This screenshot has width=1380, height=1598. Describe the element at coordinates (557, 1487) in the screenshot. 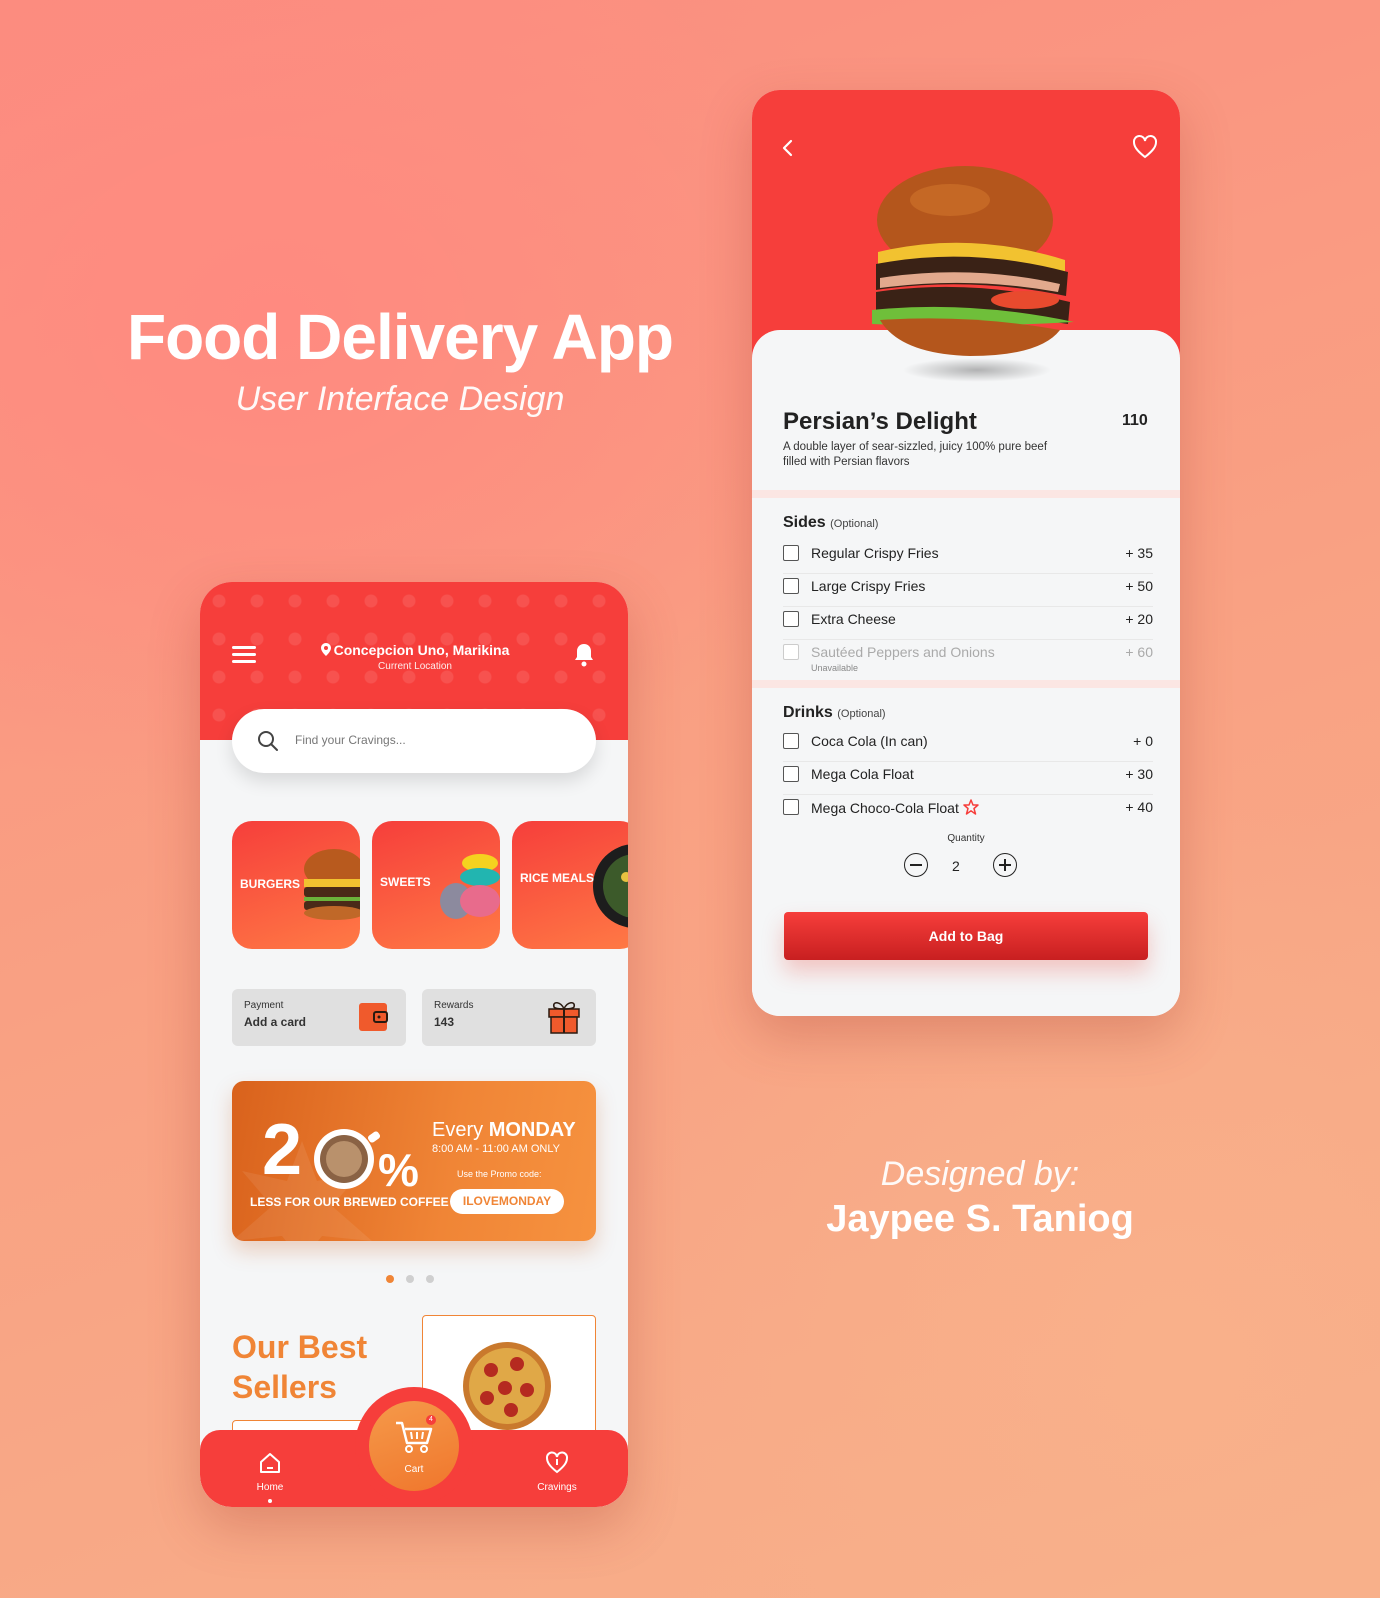

I see `nav-cravings-label: Cravings` at that location.